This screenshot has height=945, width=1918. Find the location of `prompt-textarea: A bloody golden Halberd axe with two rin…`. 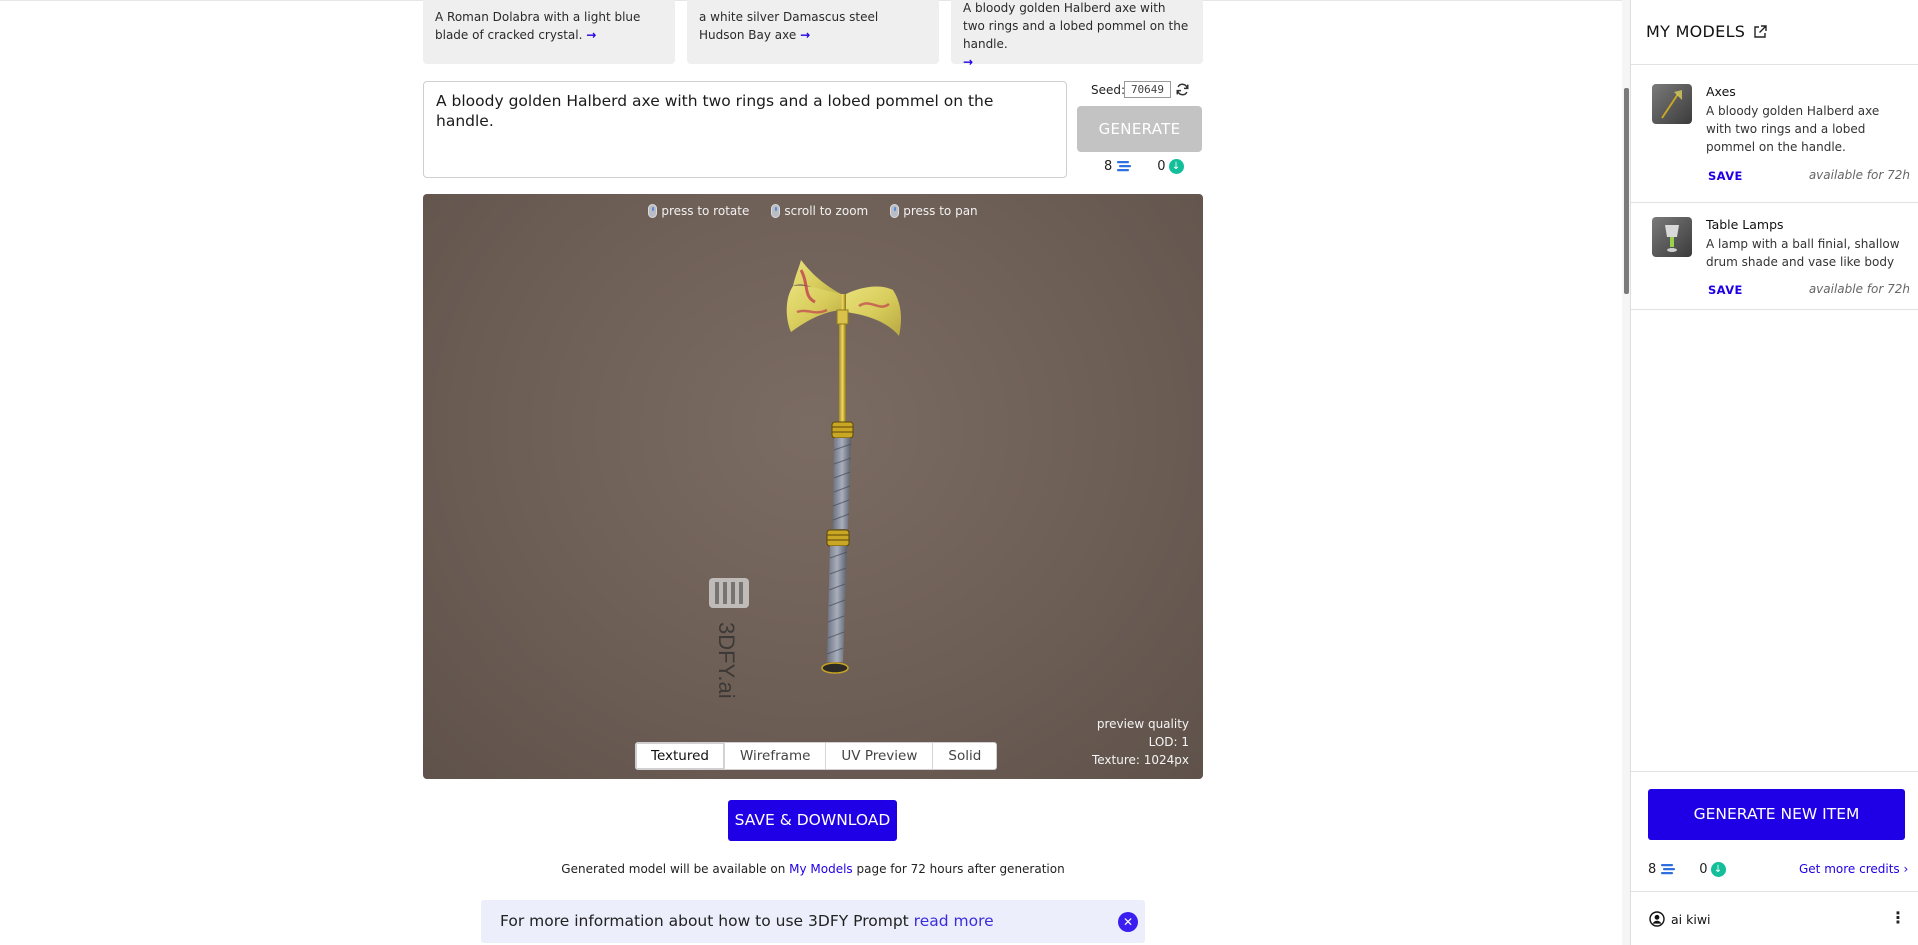

prompt-textarea: A bloody golden Halberd axe with two rin… is located at coordinates (745, 129).